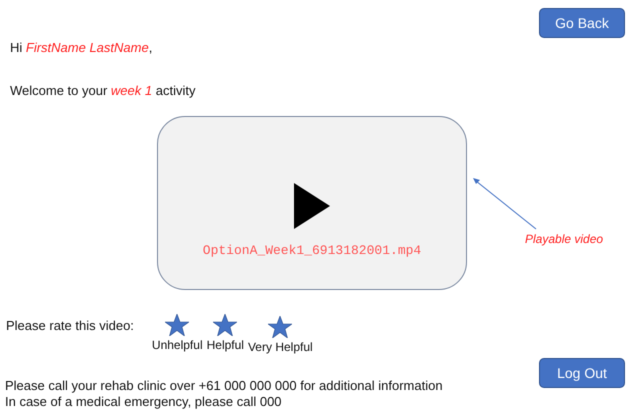  Describe the element at coordinates (564, 239) in the screenshot. I see `annotation-text: Playable video` at that location.